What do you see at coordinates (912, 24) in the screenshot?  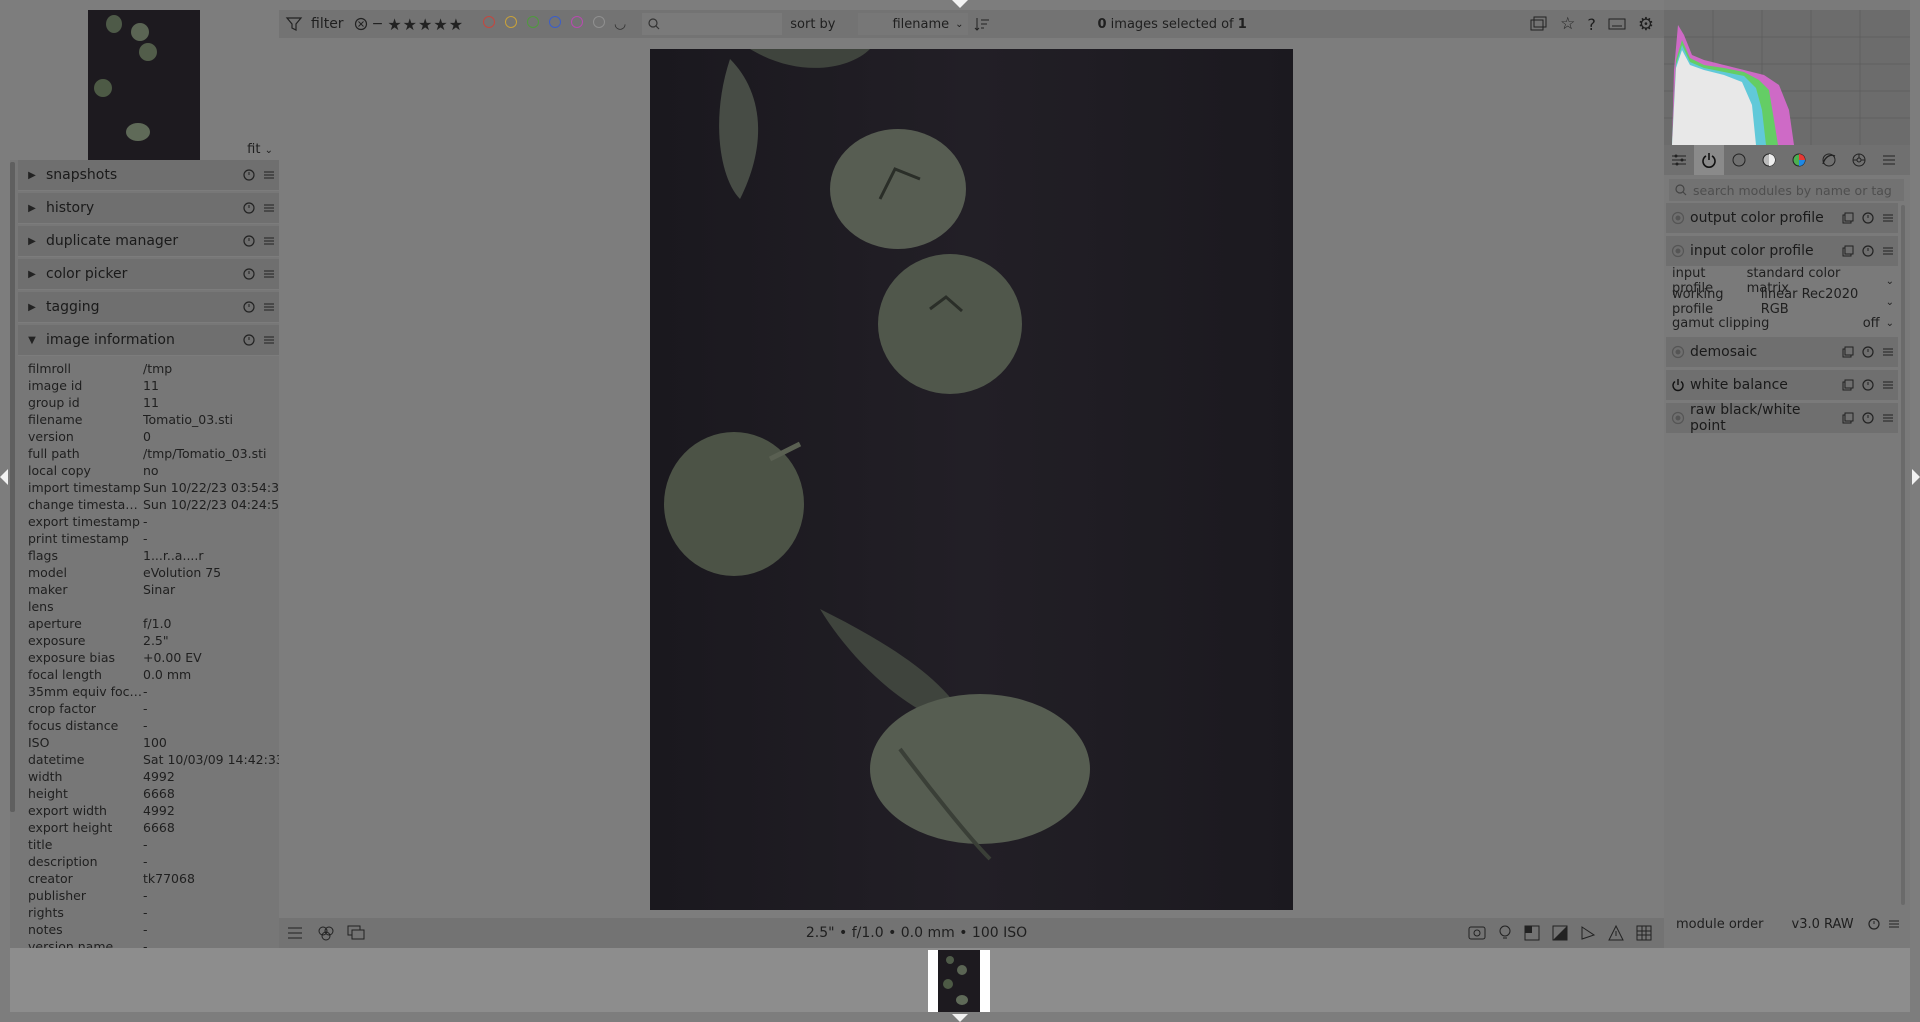 I see `sort-dropdown: filename ⌄` at bounding box center [912, 24].